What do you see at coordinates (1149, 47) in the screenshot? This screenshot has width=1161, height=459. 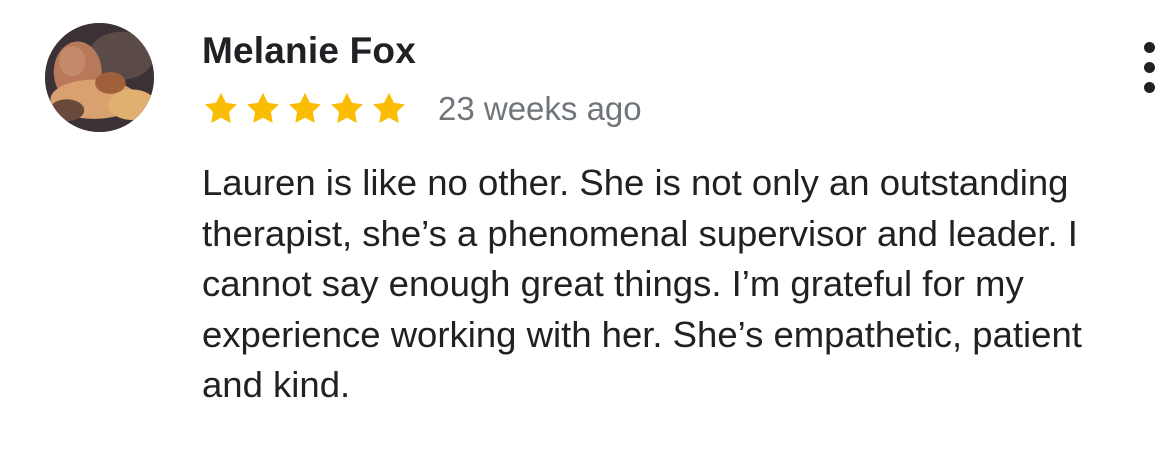 I see `more-vertical-icon` at bounding box center [1149, 47].